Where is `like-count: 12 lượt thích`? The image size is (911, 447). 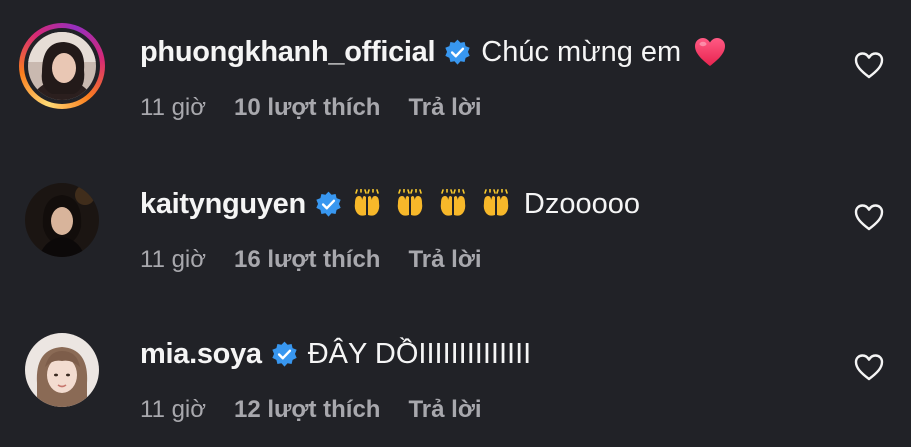
like-count: 12 lượt thích is located at coordinates (307, 410).